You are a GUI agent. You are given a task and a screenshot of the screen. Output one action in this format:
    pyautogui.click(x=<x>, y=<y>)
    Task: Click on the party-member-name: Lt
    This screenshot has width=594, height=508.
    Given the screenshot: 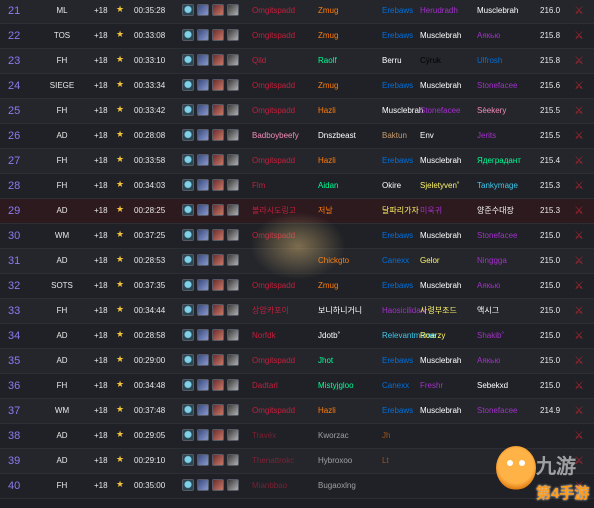 What is the action you would take?
    pyautogui.click(x=385, y=461)
    